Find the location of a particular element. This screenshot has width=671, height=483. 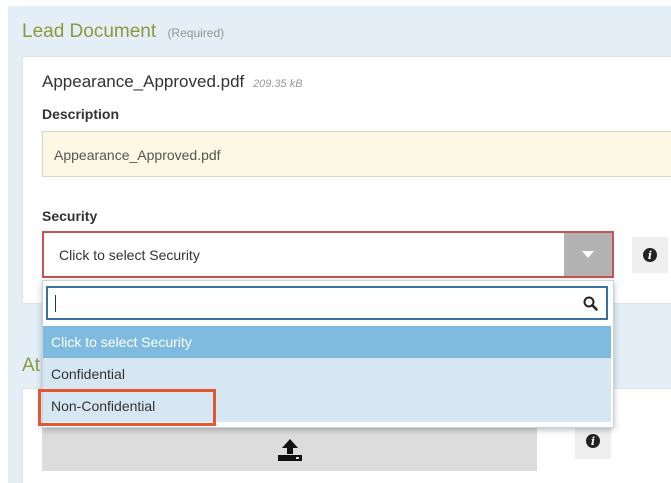

text-caret is located at coordinates (55, 303).